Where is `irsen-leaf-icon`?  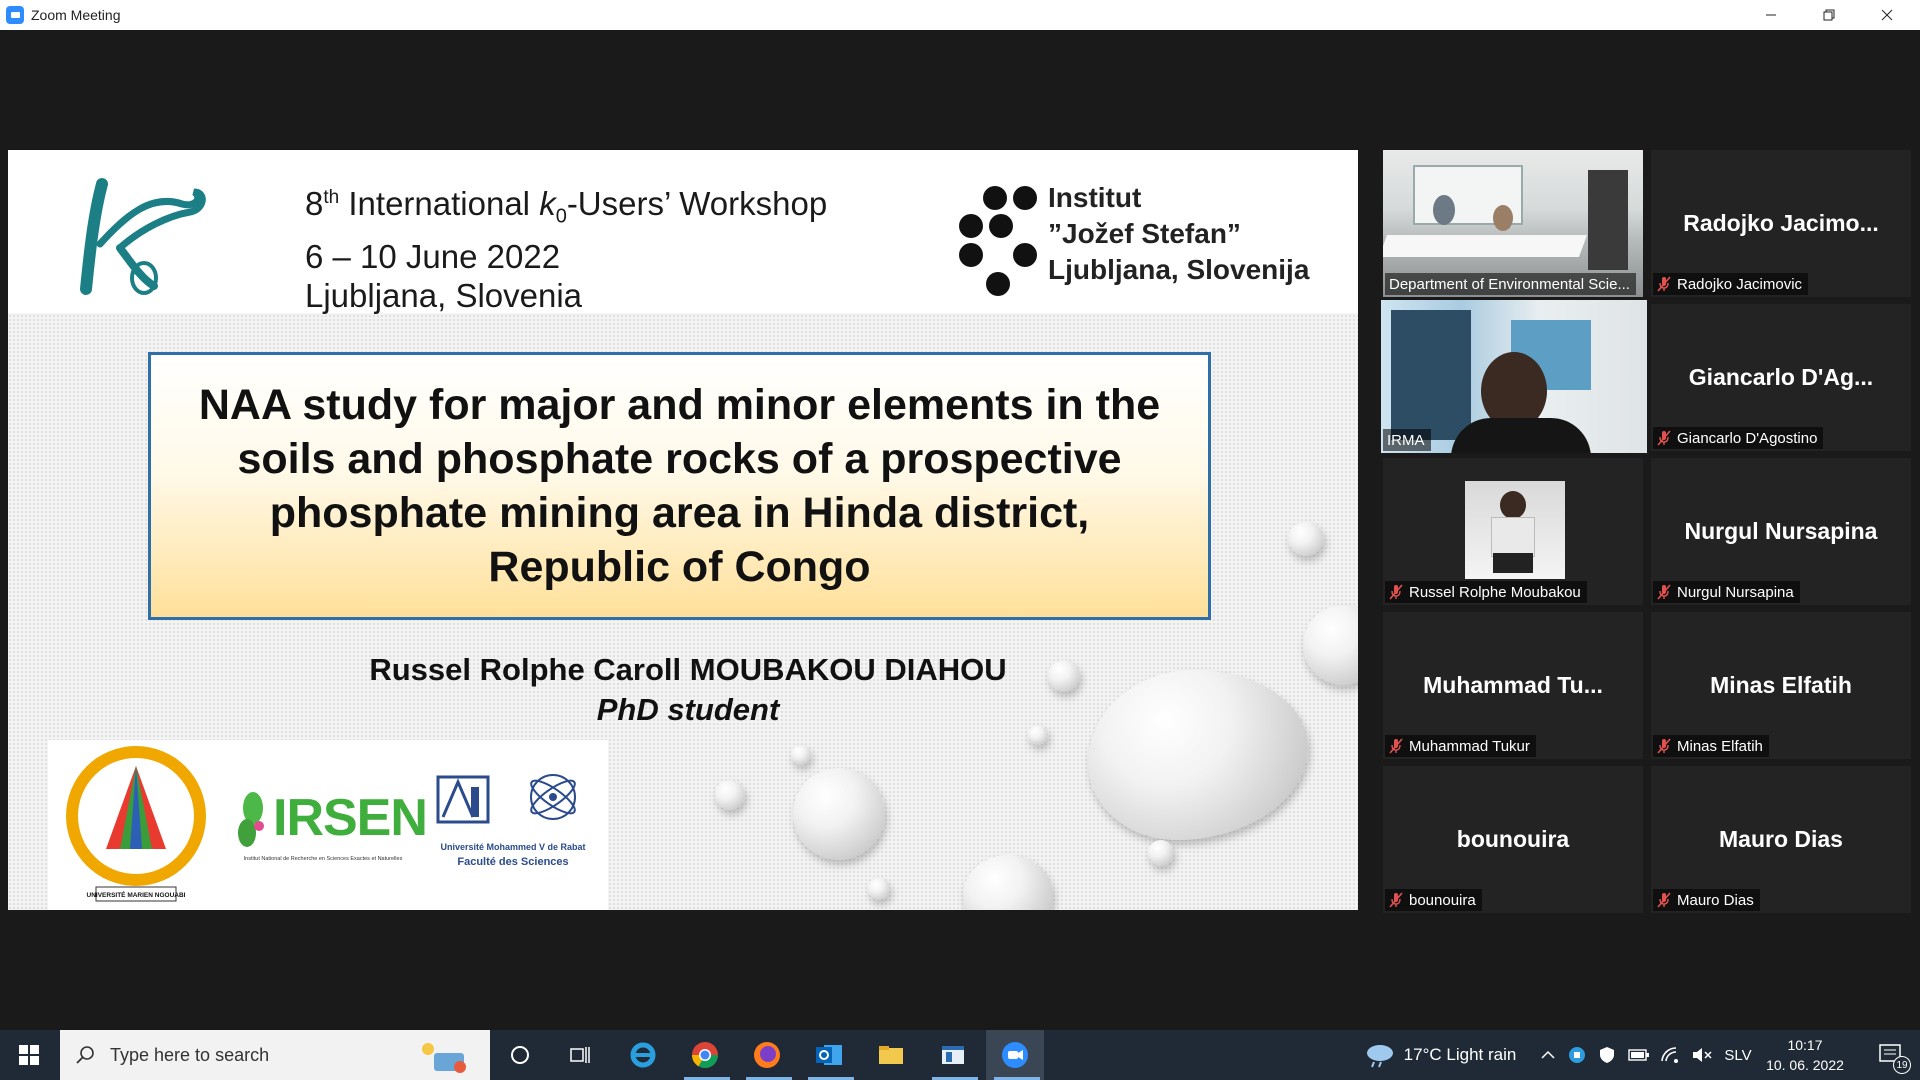
irsen-leaf-icon is located at coordinates (251, 819).